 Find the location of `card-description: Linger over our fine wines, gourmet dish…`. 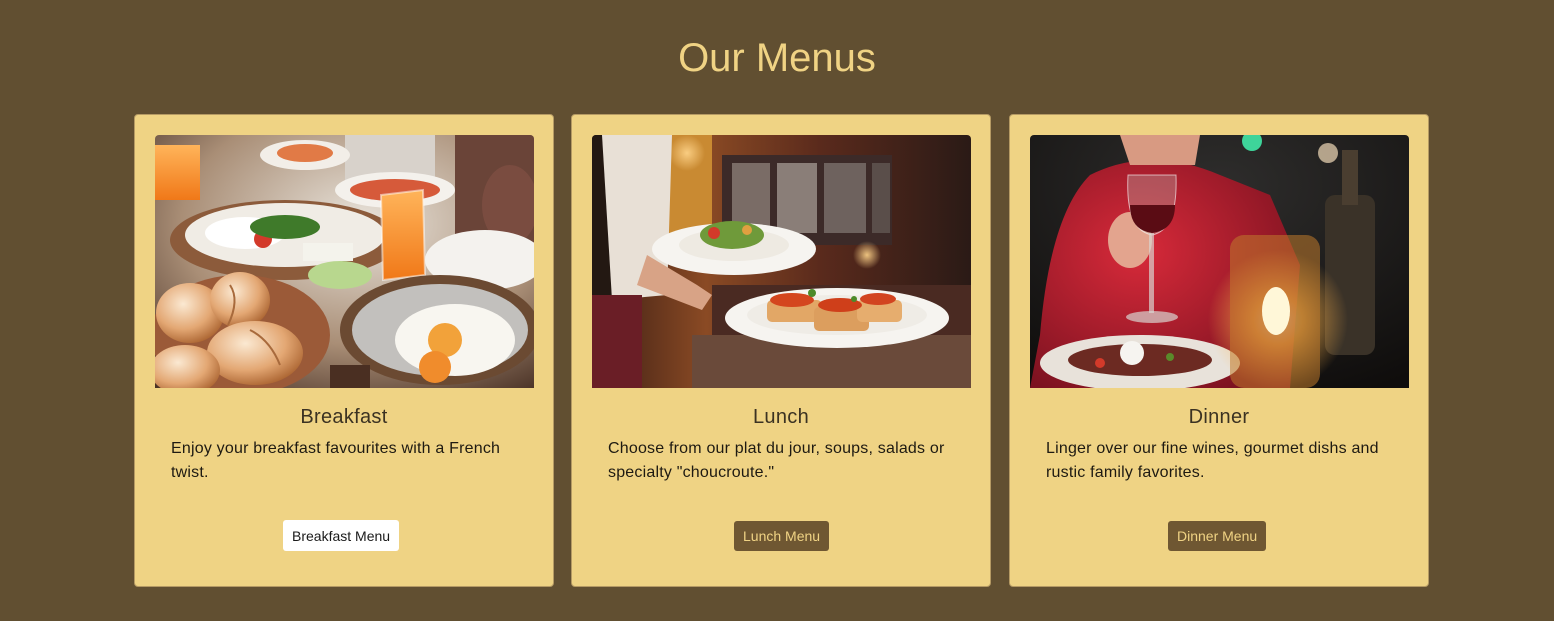

card-description: Linger over our fine wines, gourmet dish… is located at coordinates (1212, 460).